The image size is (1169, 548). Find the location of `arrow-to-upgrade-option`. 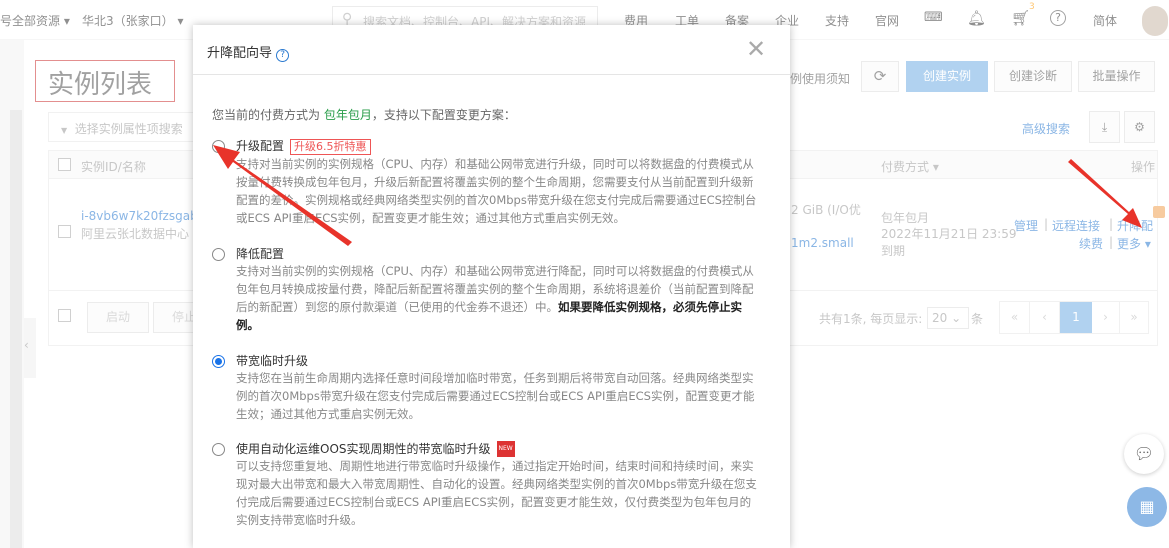

arrow-to-upgrade-option is located at coordinates (282, 195).